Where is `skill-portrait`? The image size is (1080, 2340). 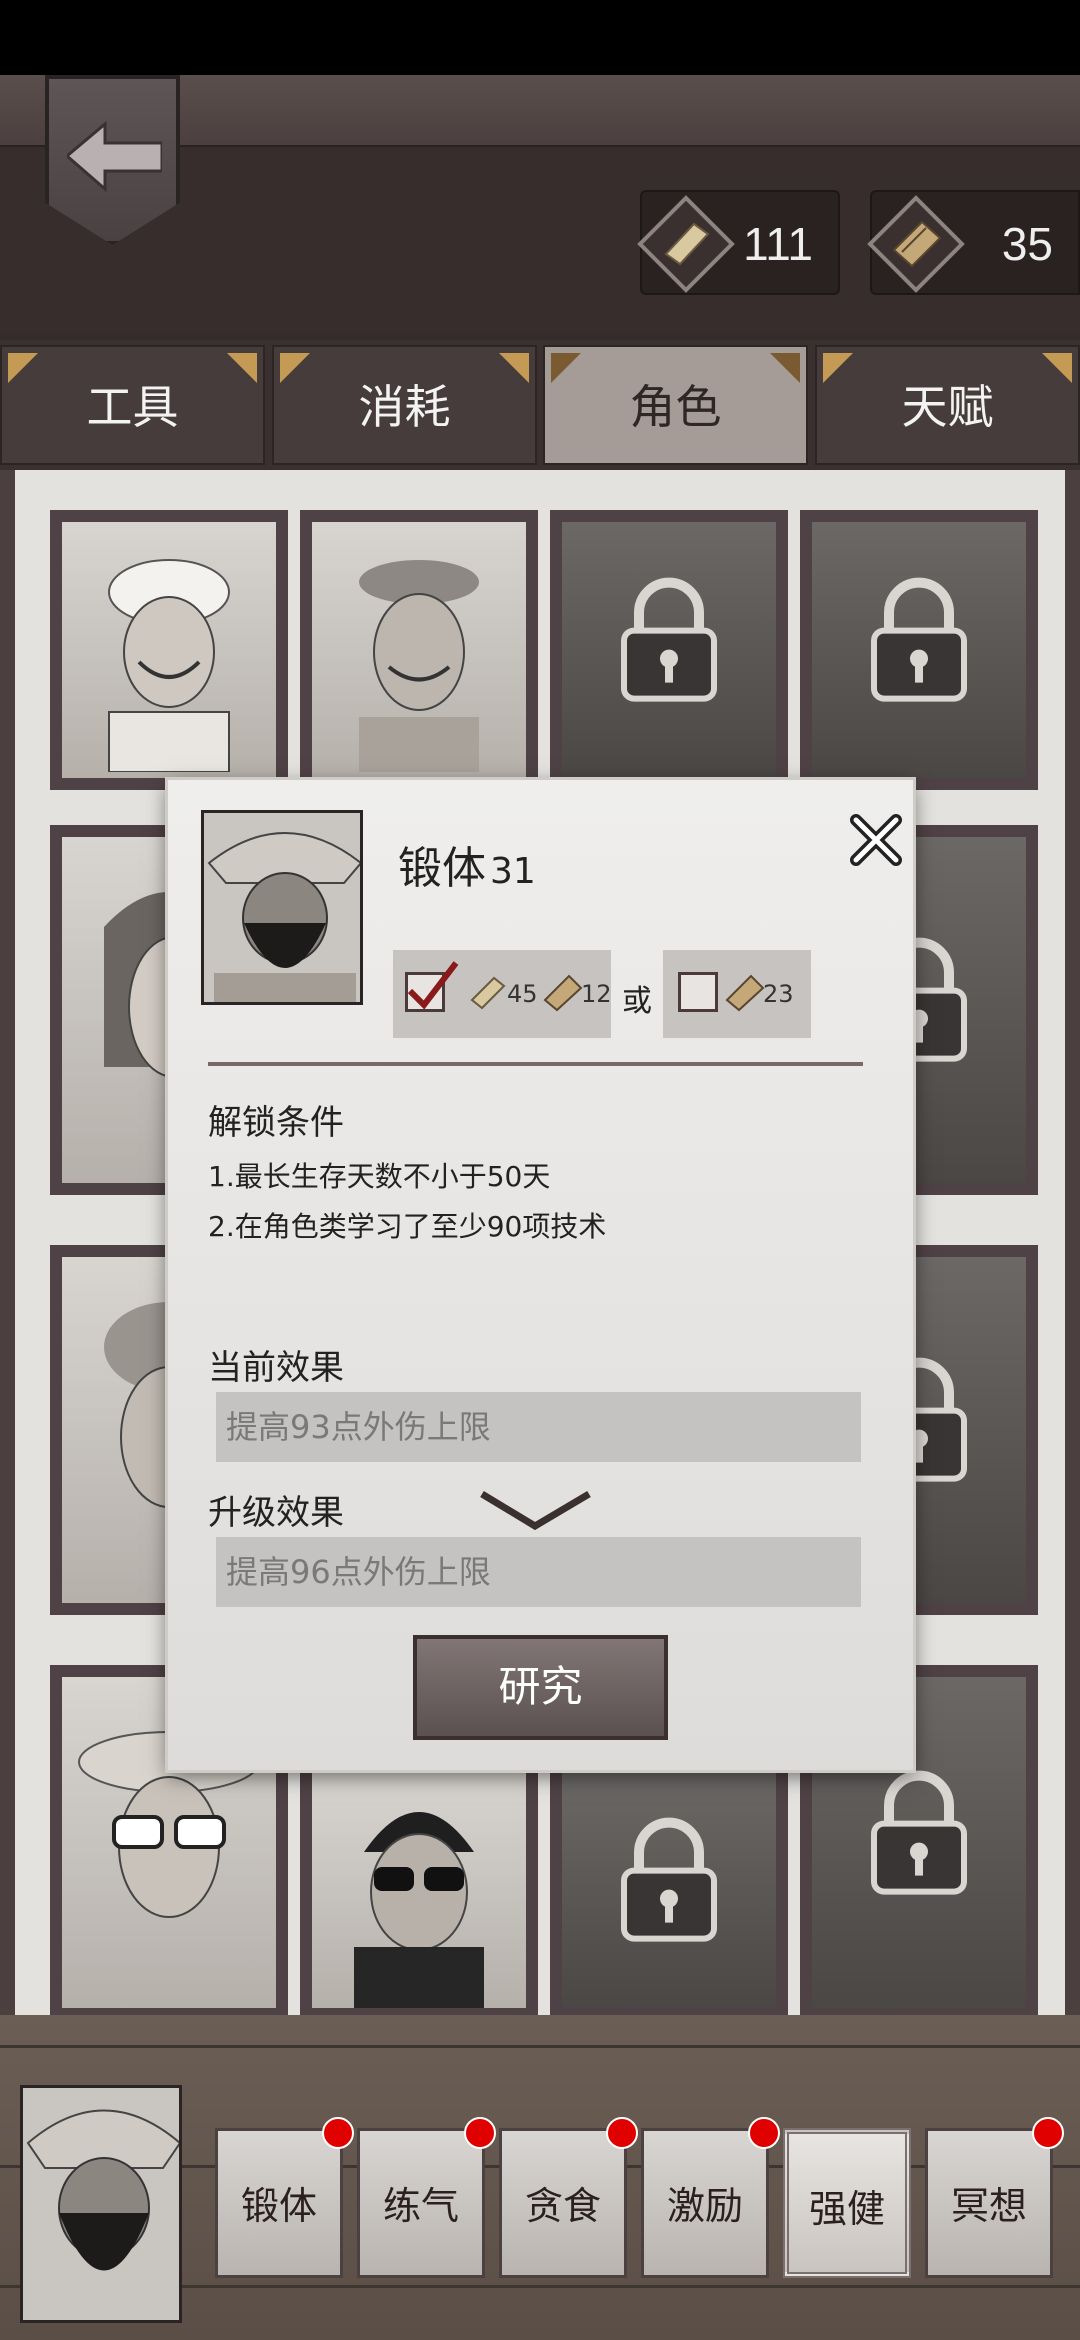
skill-portrait is located at coordinates (282, 907).